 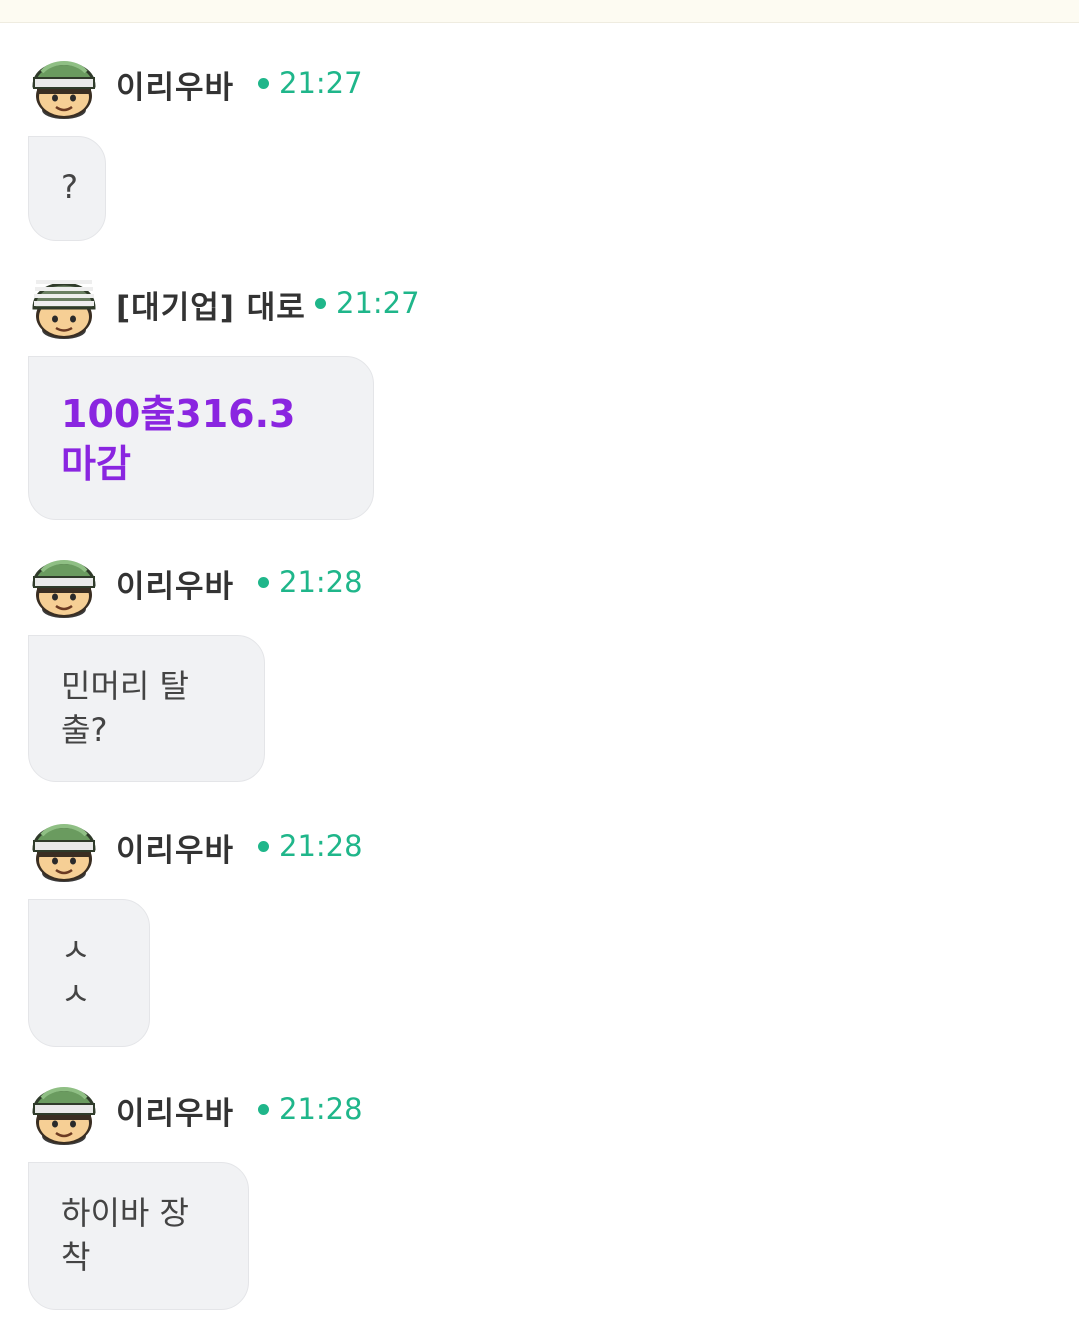 I want to click on message-header: 이리우바 21:27, so click(x=378, y=85).